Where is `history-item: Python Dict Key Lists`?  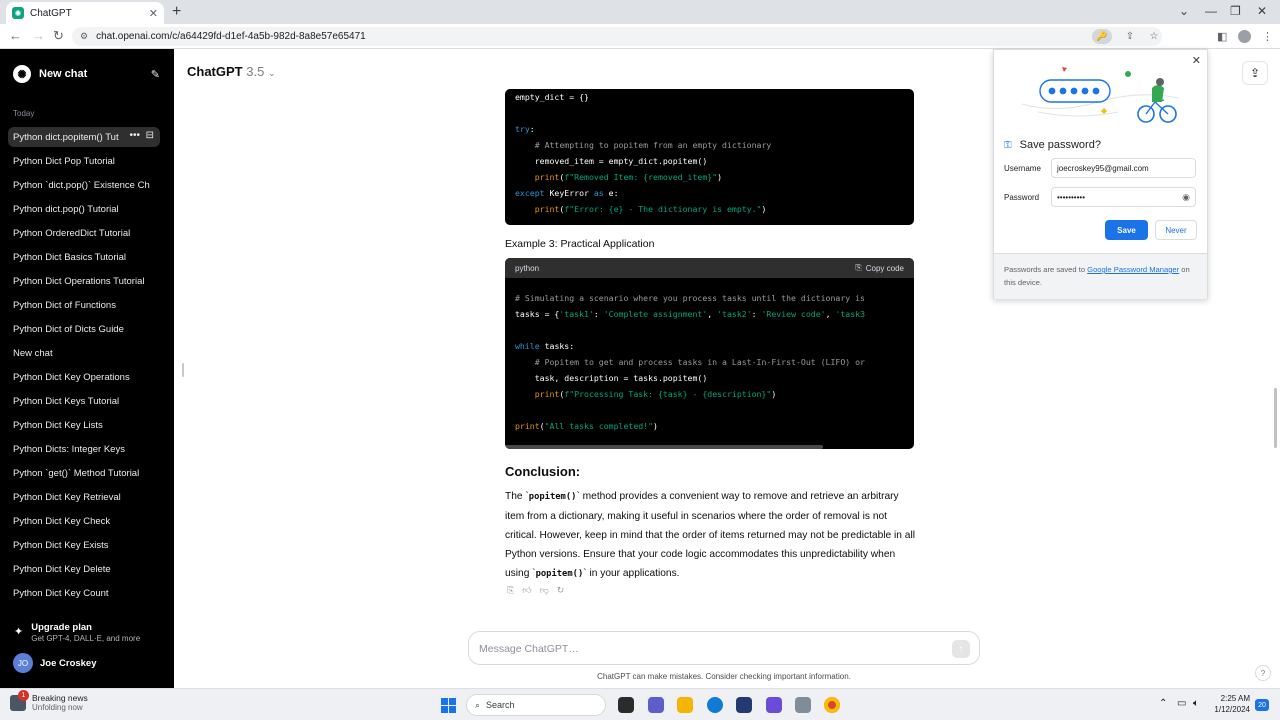
history-item: Python Dict Key Lists is located at coordinates (84, 425).